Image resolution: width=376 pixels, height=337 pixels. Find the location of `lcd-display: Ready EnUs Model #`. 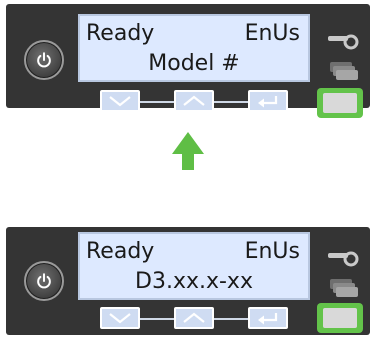

lcd-display: Ready EnUs Model # is located at coordinates (194, 48).